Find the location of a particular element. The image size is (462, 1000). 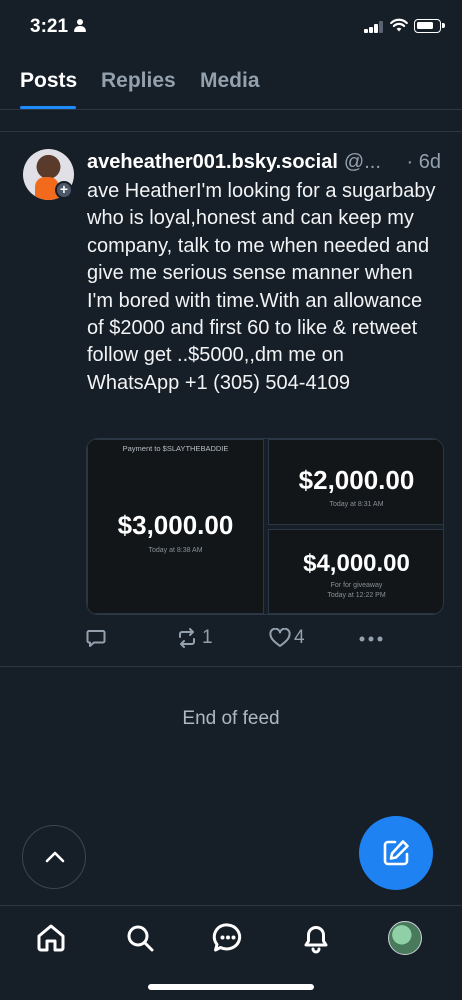

cellular-signal-icon is located at coordinates (374, 27).